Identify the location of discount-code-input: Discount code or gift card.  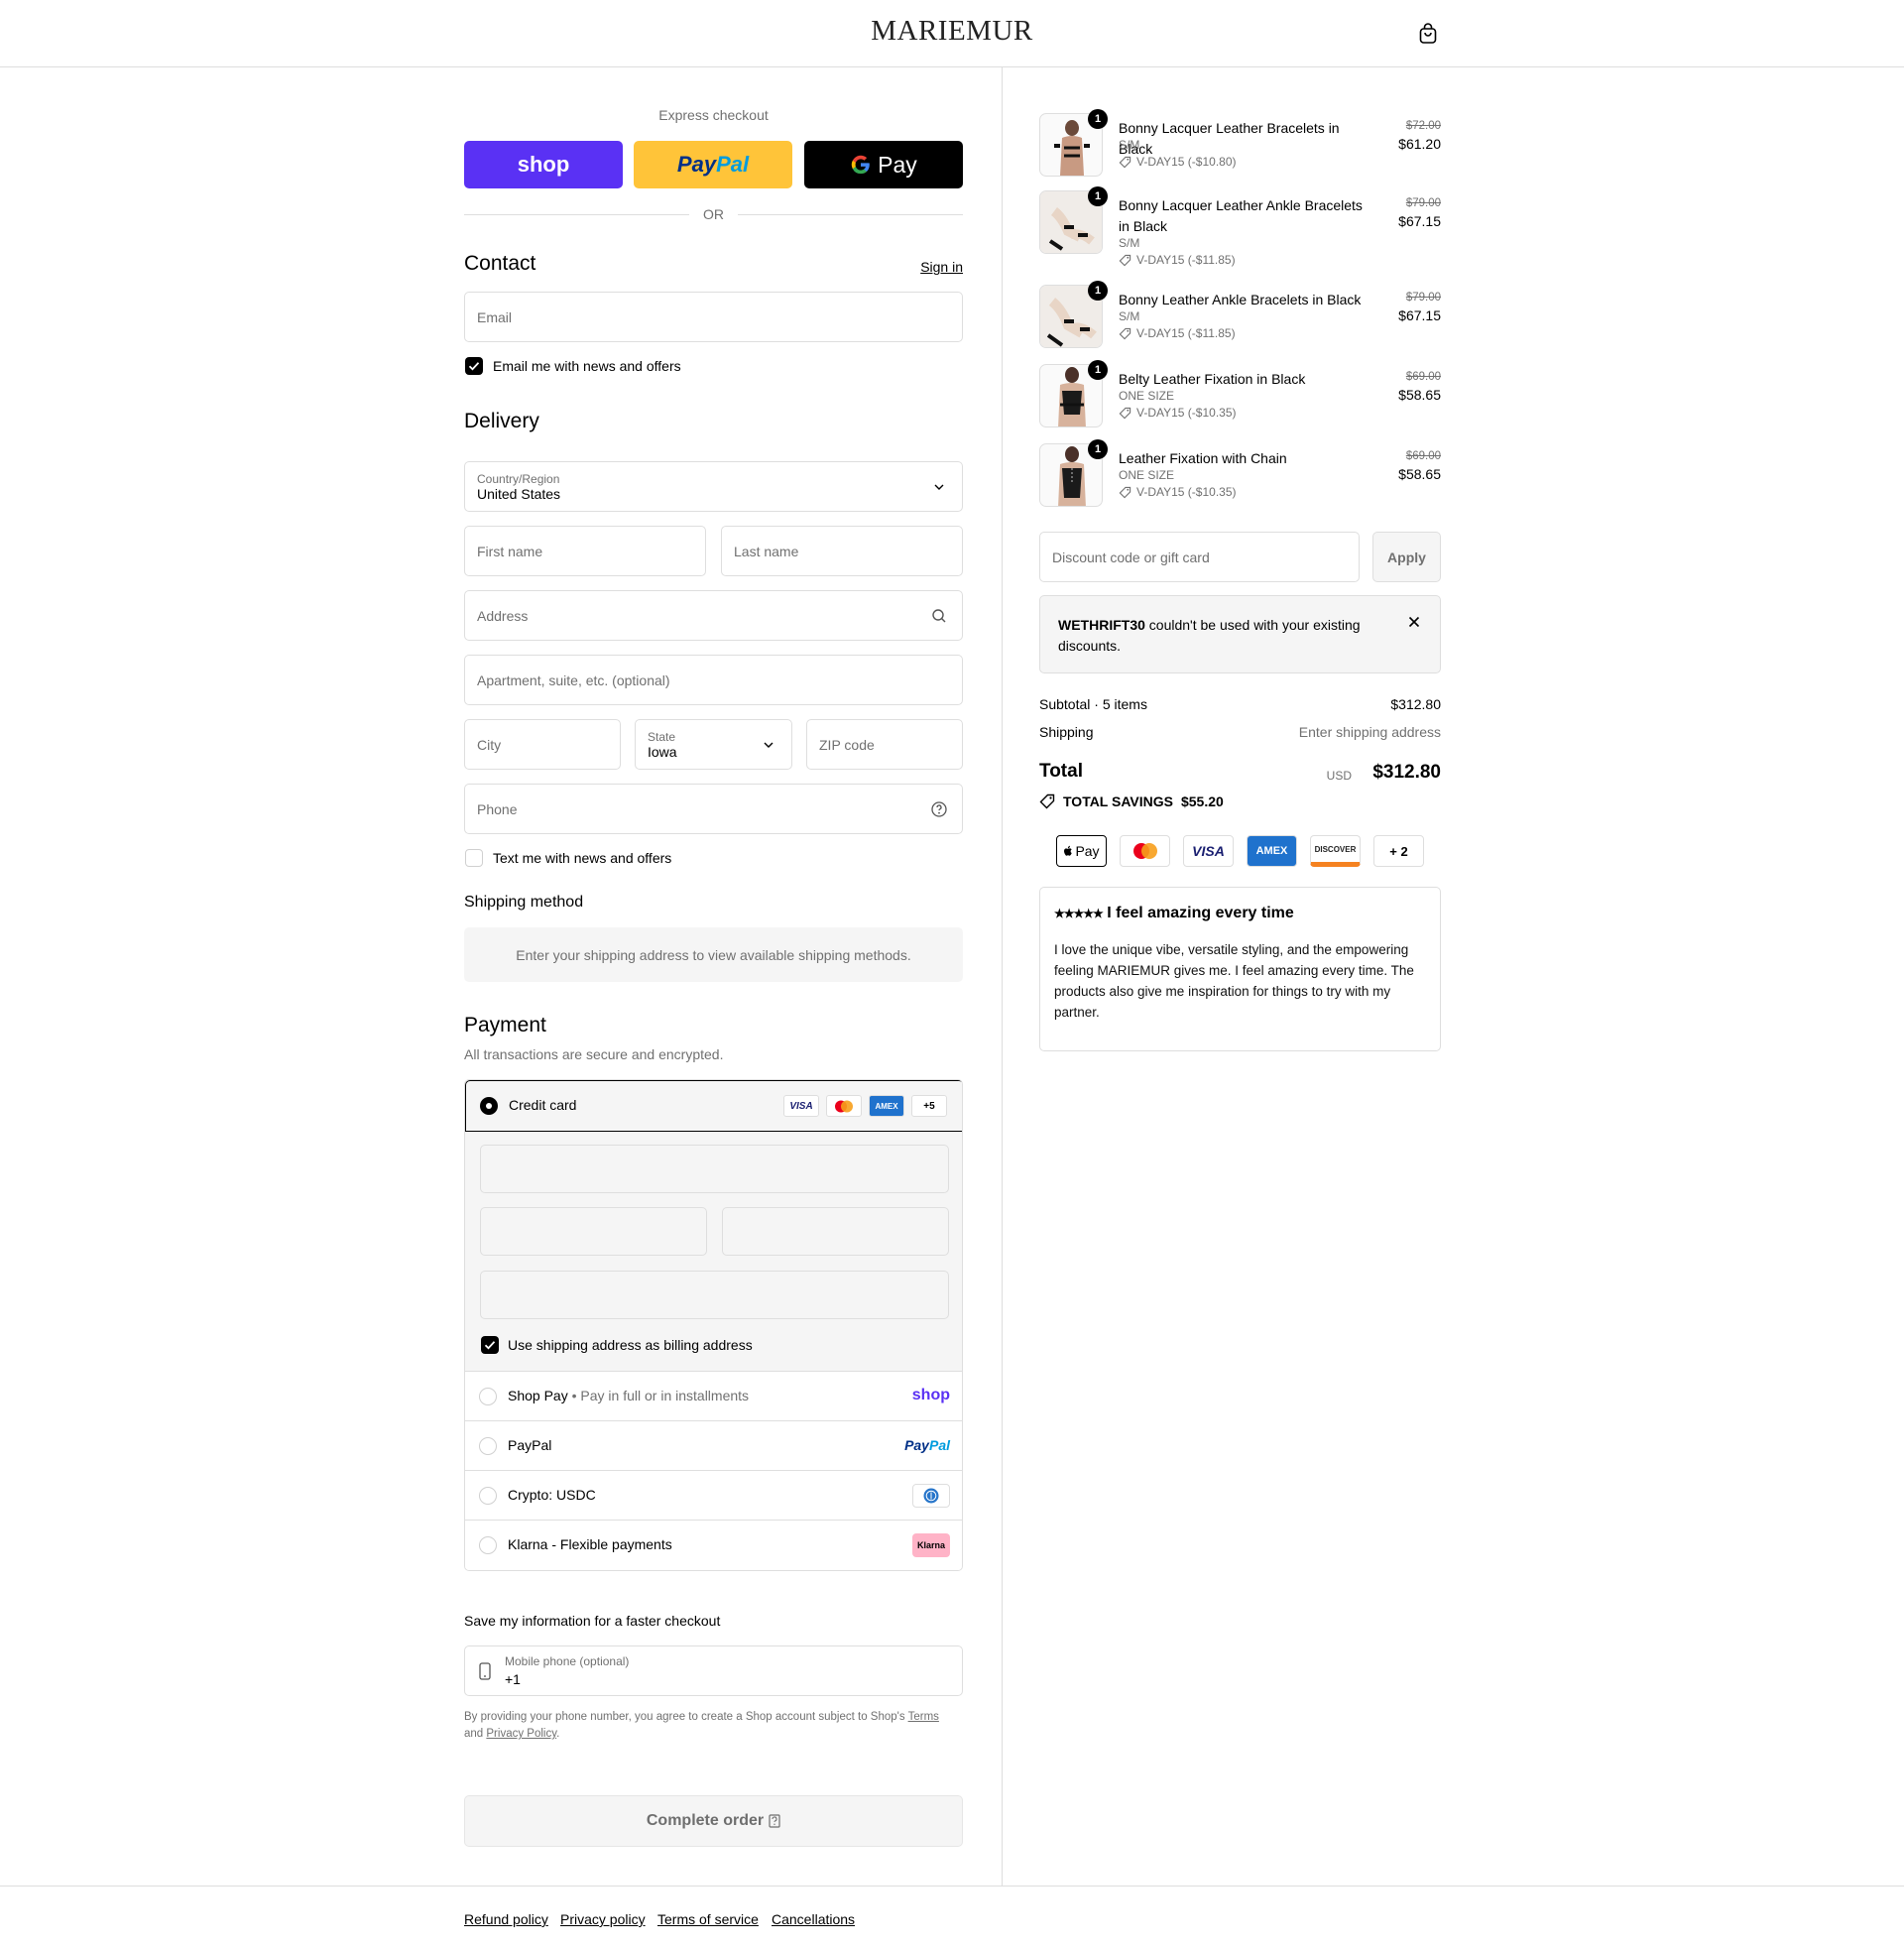
(1199, 557).